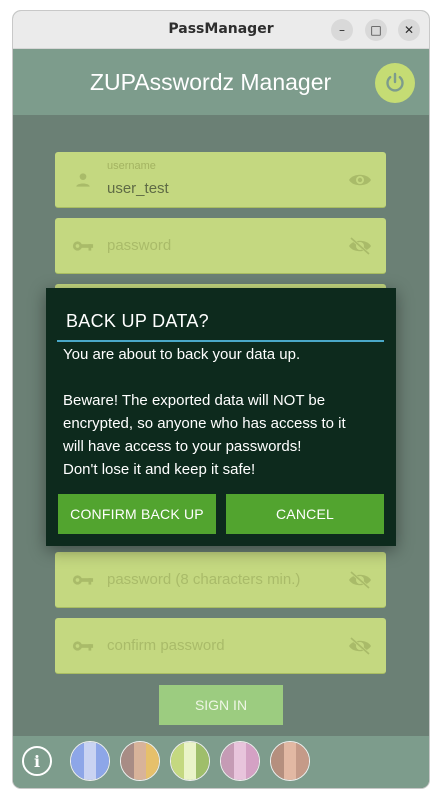 This screenshot has height=802, width=442. I want to click on dialog-title: BACK UP DATA?, so click(137, 321).